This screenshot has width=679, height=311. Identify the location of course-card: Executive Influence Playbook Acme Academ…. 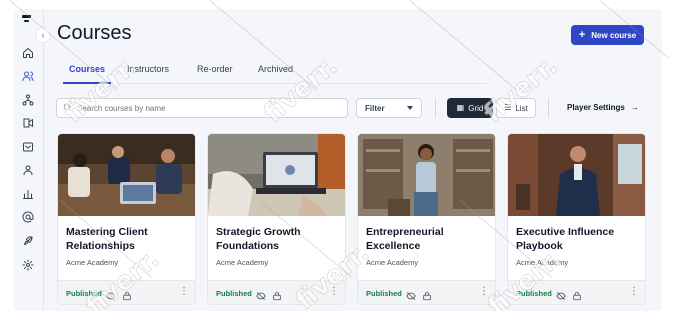
(576, 219).